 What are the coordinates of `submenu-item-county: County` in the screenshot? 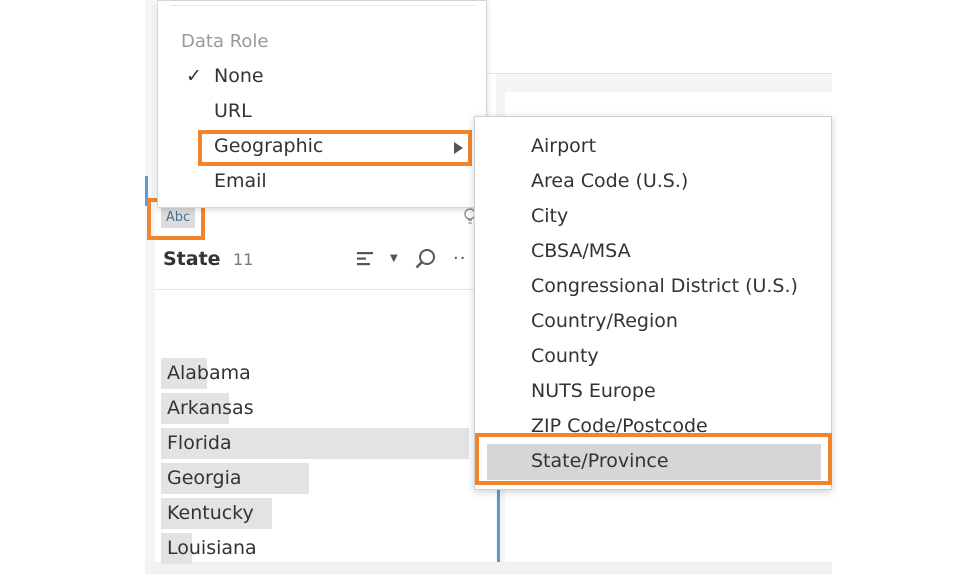 It's located at (565, 356).